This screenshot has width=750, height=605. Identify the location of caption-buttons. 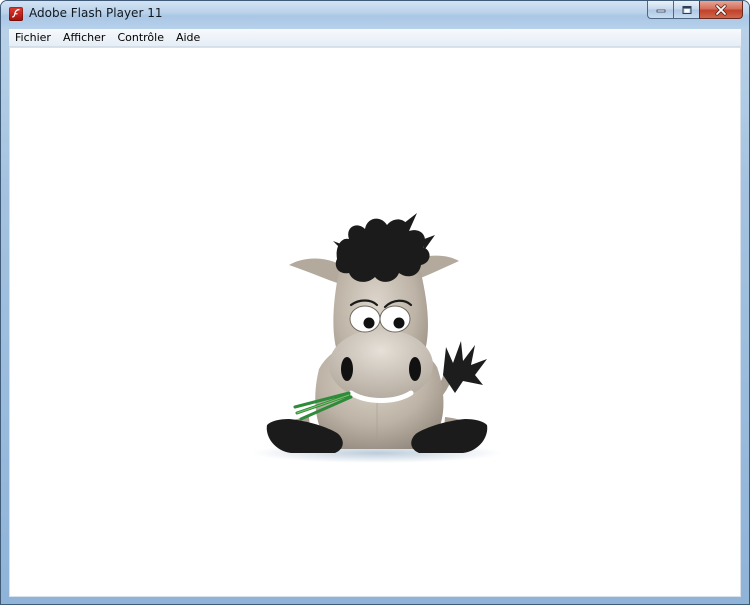
(695, 10).